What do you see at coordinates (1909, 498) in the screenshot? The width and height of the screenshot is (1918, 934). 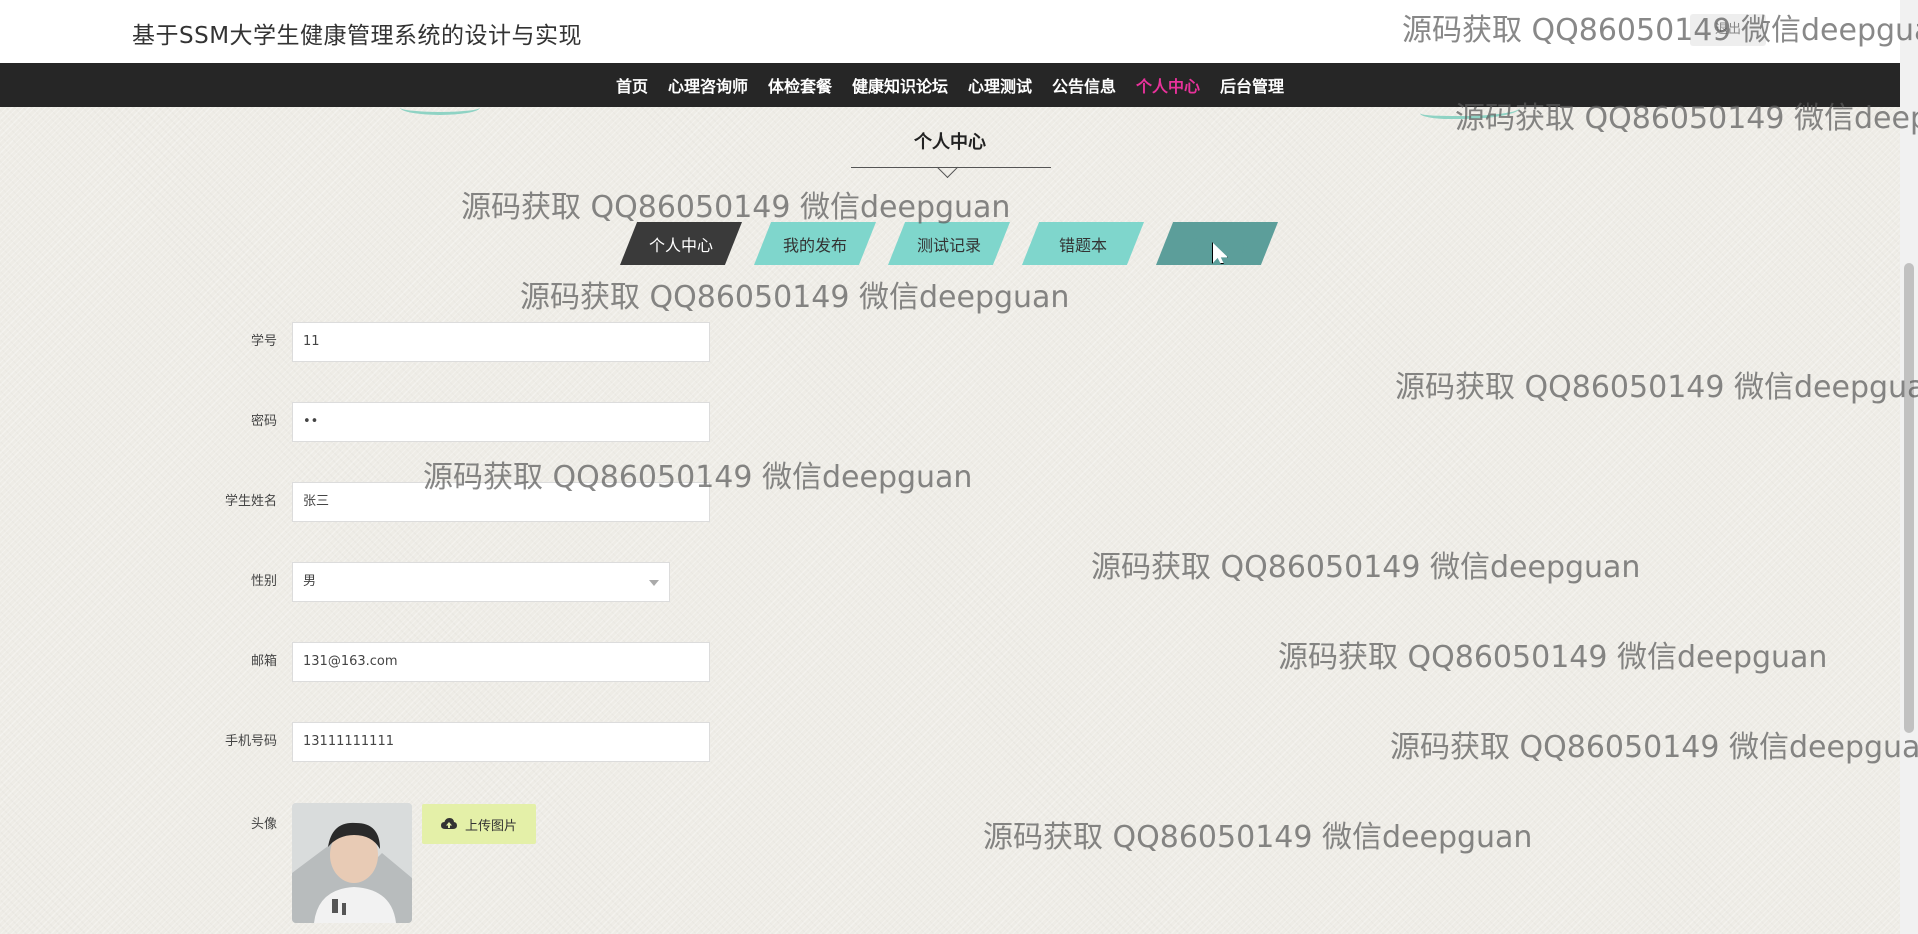 I see `page-scrollbar-thumb` at bounding box center [1909, 498].